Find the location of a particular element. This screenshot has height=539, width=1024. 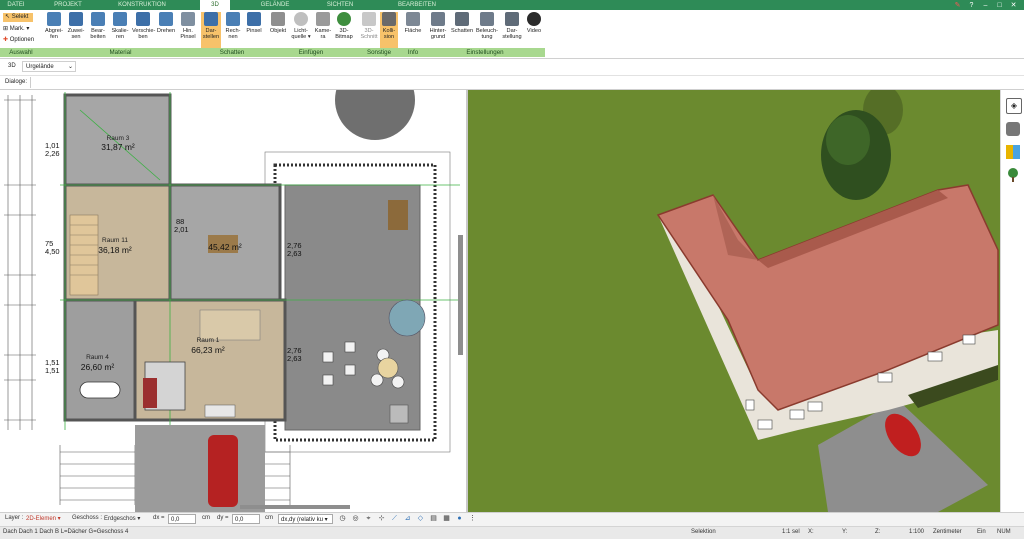

selection-label: Selektion is located at coordinates (703, 532).